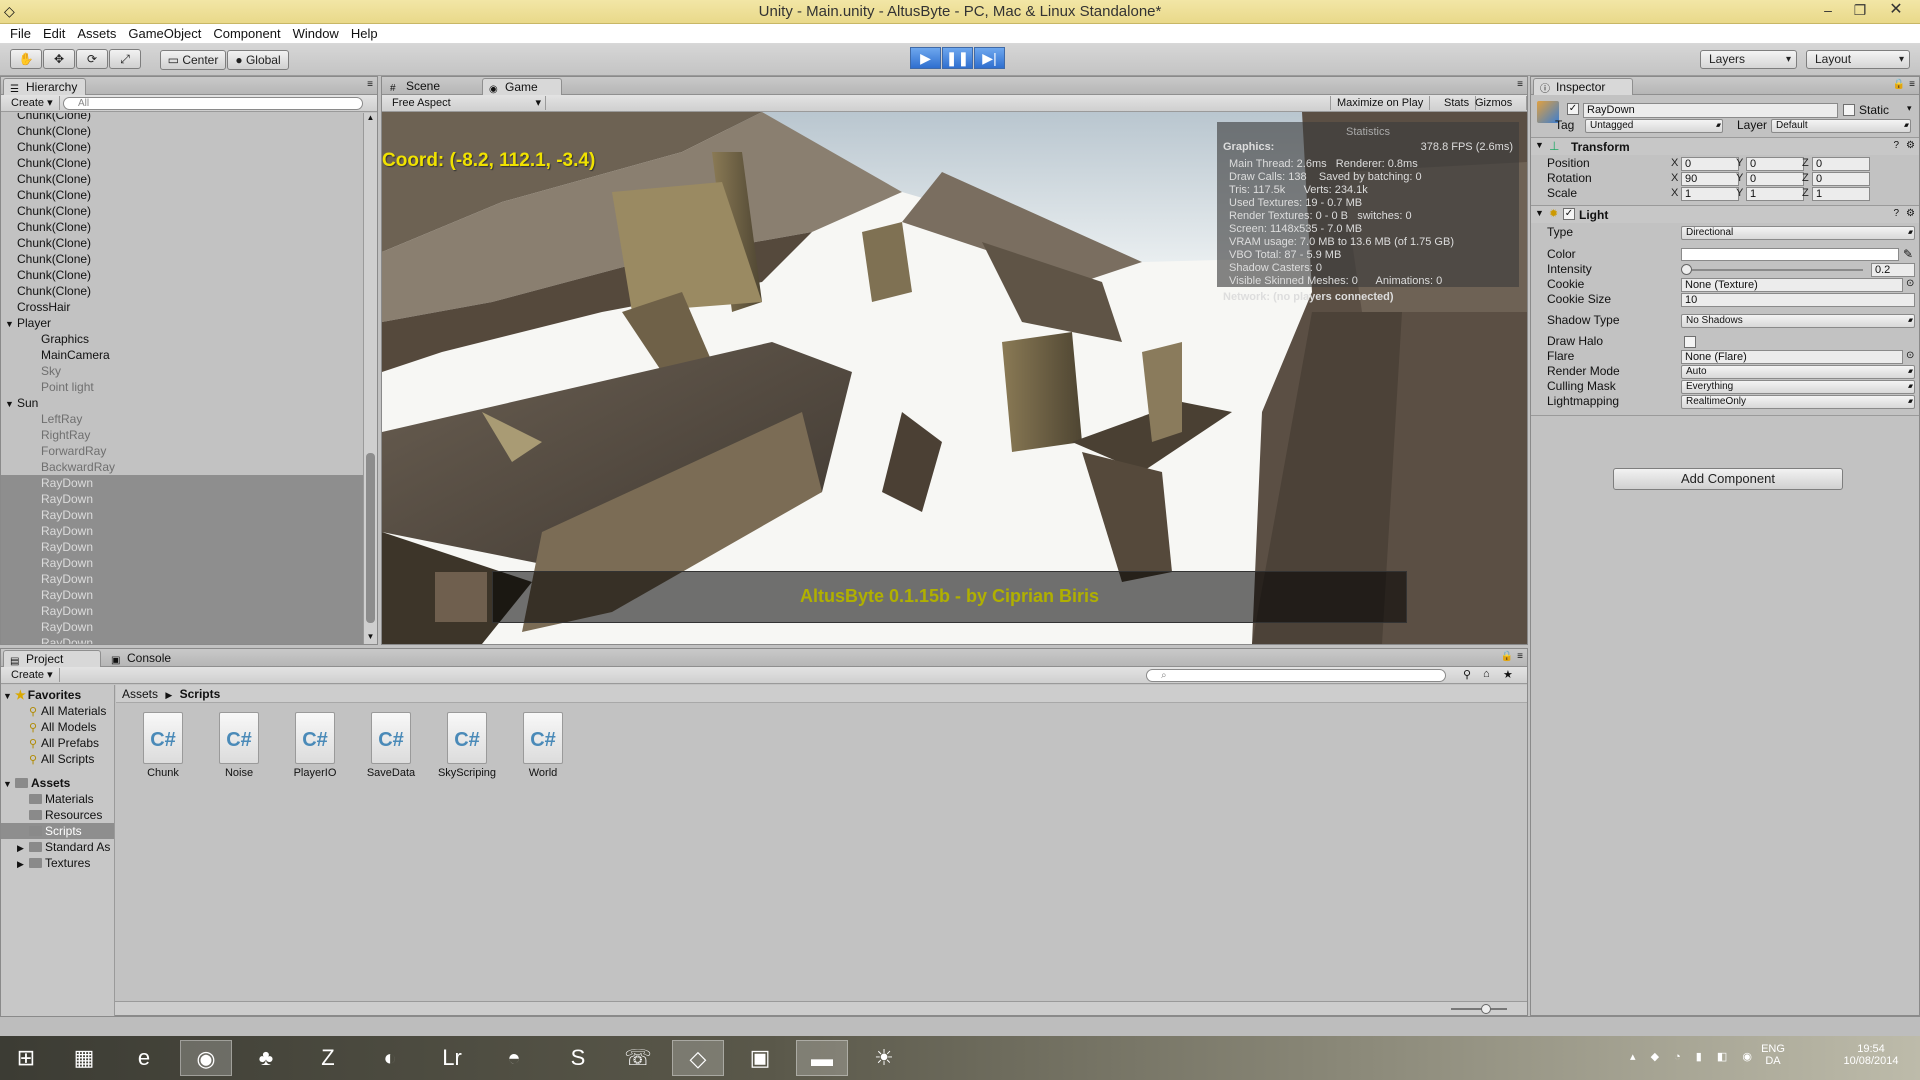  I want to click on static-checkbox, so click(1849, 110).